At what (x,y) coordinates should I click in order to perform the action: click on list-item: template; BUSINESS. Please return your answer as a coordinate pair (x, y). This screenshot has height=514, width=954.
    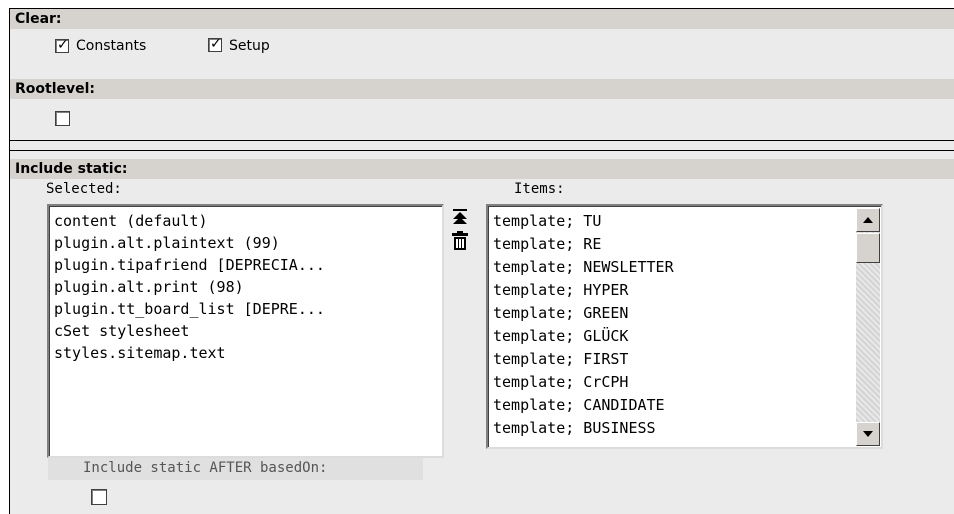
    Looking at the image, I should click on (574, 428).